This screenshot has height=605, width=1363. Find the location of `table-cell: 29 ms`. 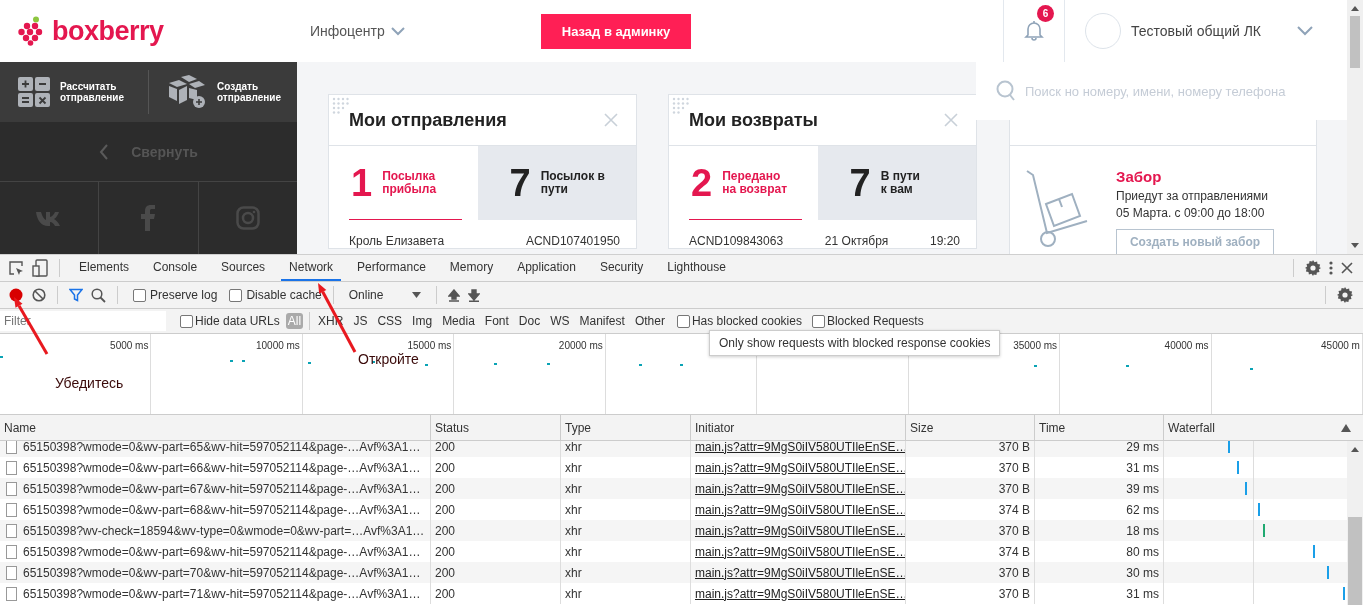

table-cell: 29 ms is located at coordinates (1142, 447).